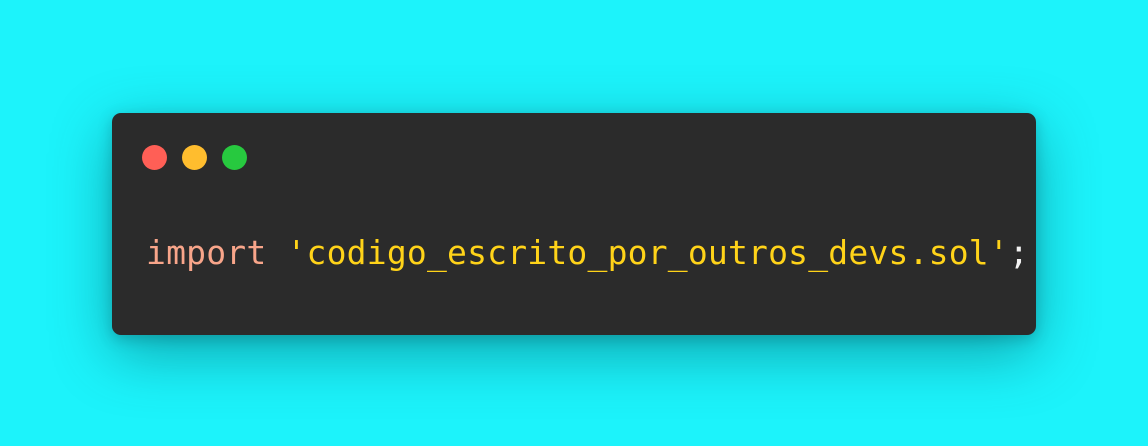  I want to click on window-controls, so click(194, 157).